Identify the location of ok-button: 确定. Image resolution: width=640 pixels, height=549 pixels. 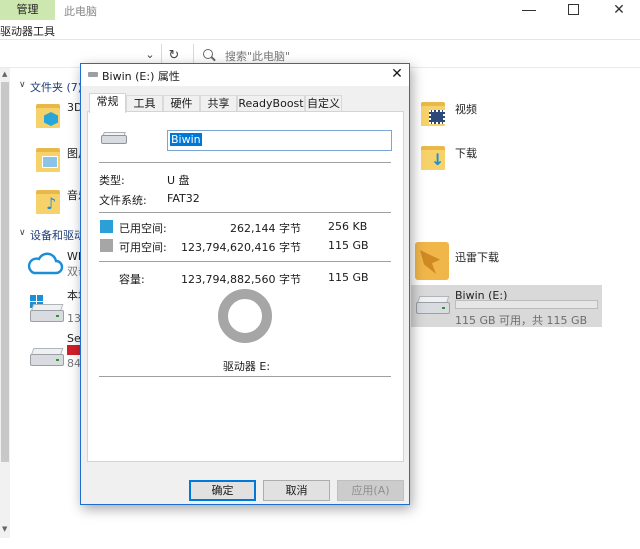
(222, 490).